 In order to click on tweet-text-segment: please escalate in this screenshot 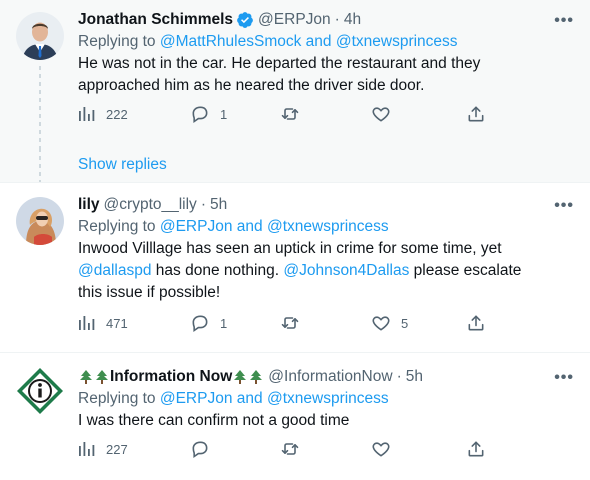, I will do `click(465, 270)`.